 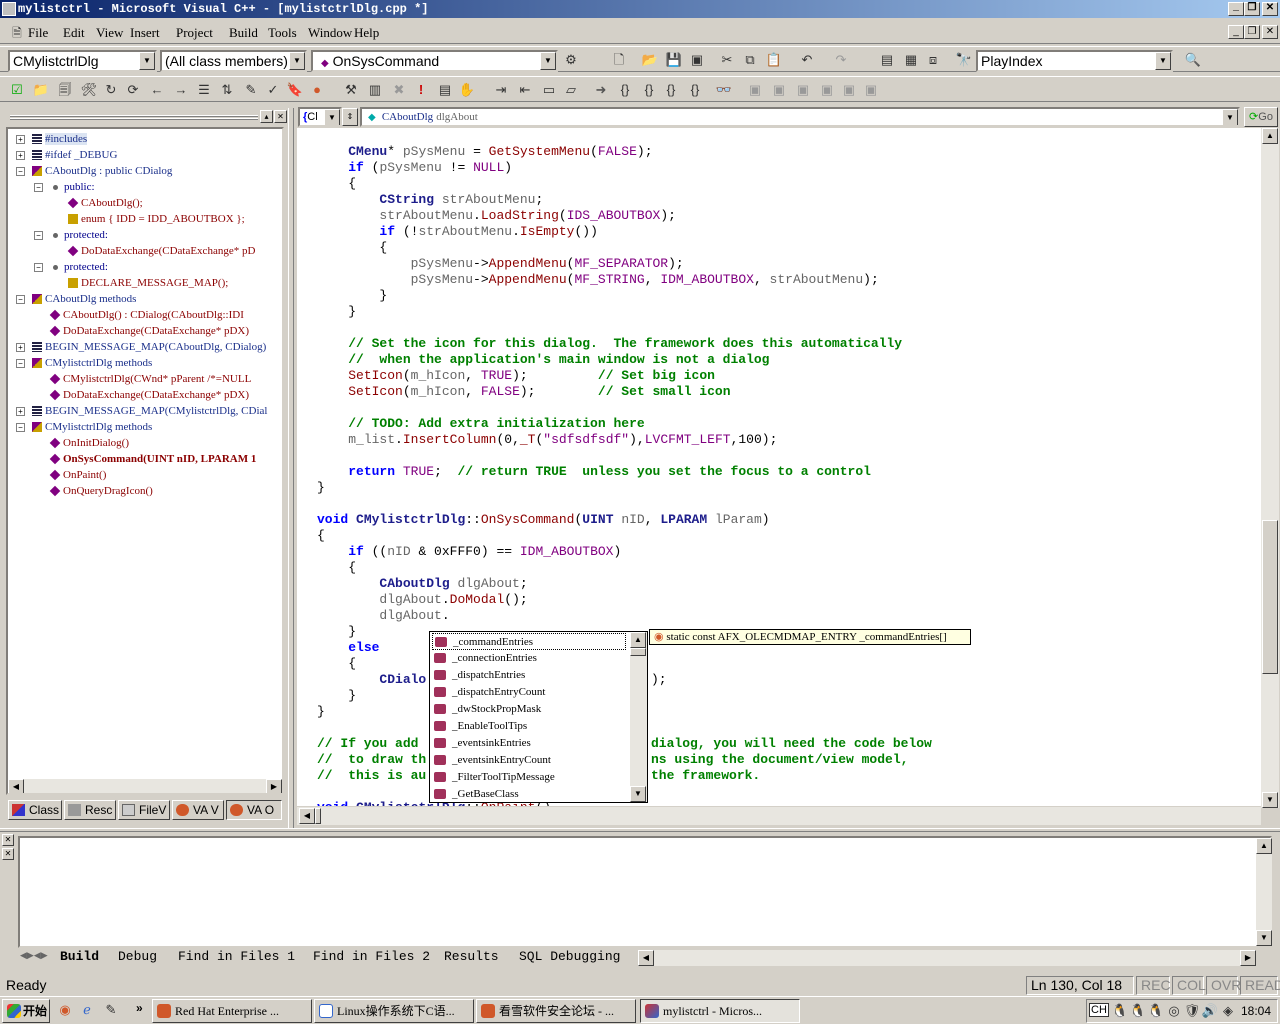 What do you see at coordinates (480, 424) in the screenshot?
I see `code-line: // TODO: Add extra initialization here` at bounding box center [480, 424].